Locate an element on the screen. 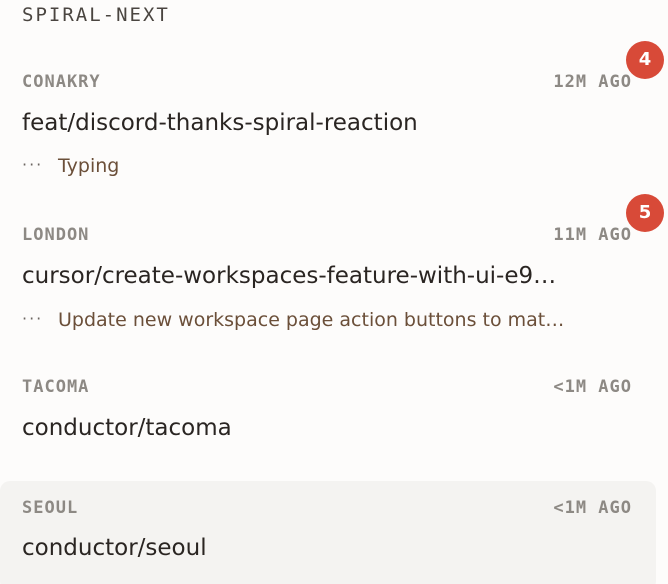  workspace-time: 12M AGO is located at coordinates (592, 82).